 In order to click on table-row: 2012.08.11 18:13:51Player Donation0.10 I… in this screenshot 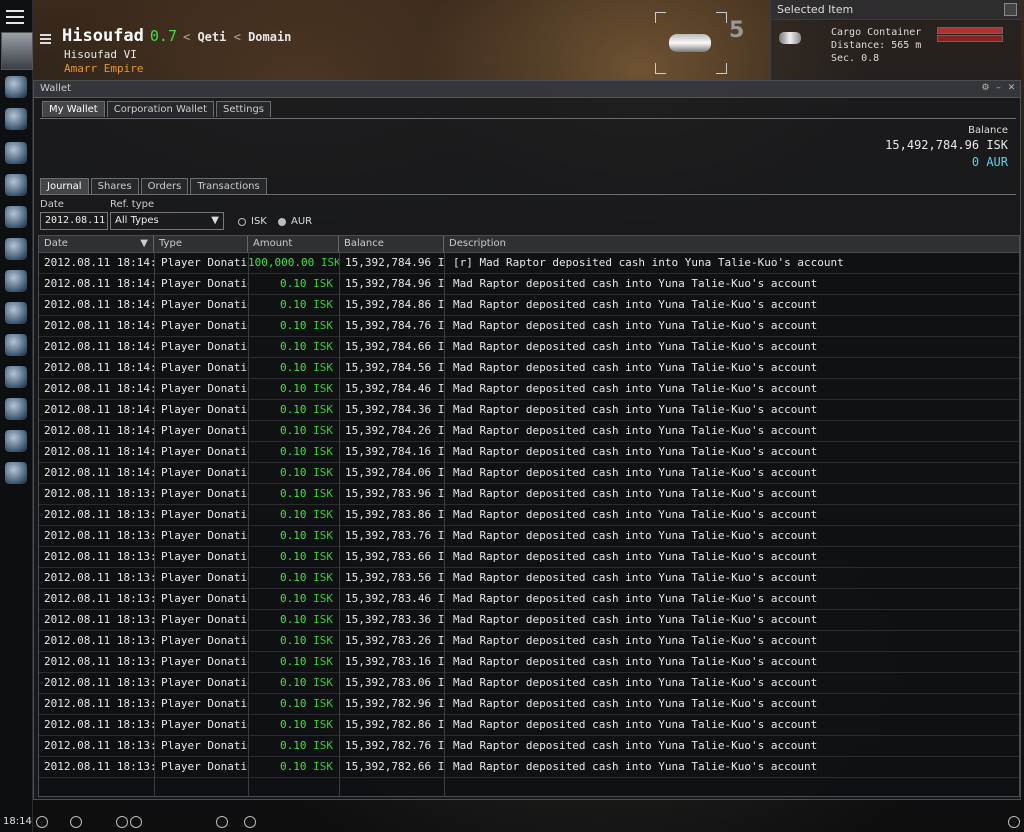, I will do `click(529, 599)`.